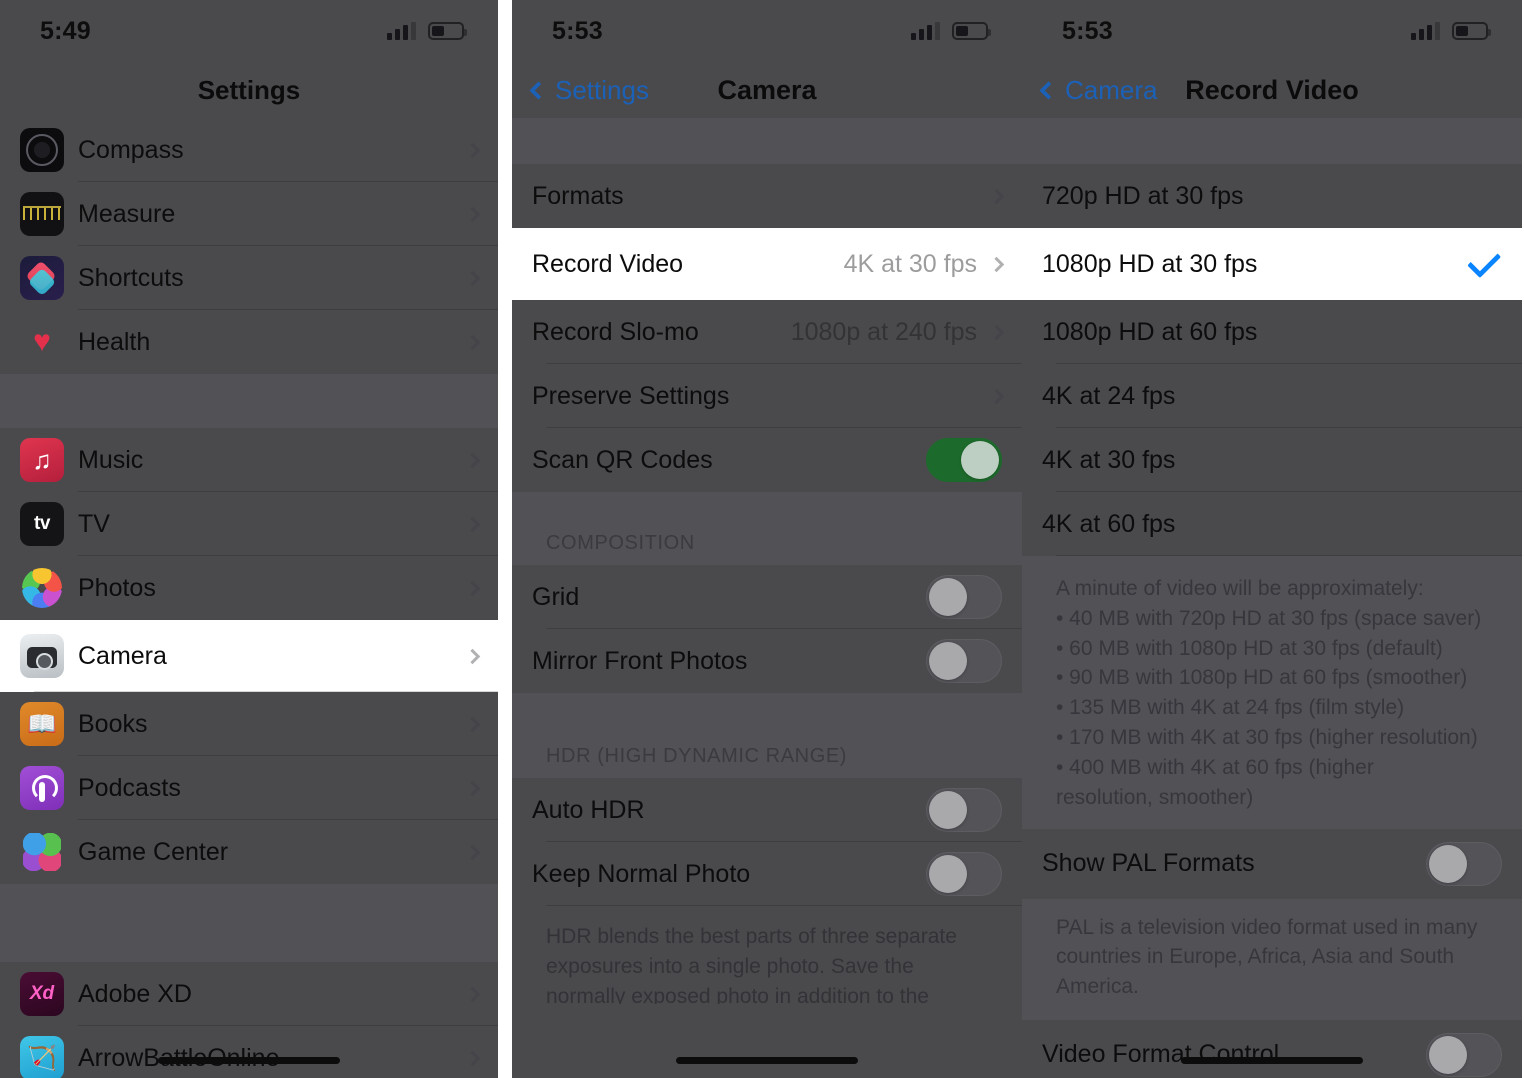 The image size is (1524, 1078). What do you see at coordinates (767, 761) in the screenshot?
I see `section-header-hdr: HDR (HIGH DYNAMIC RANGE)` at bounding box center [767, 761].